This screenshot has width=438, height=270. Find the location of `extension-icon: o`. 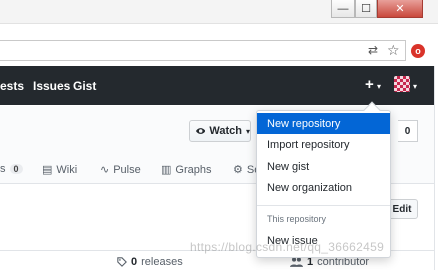

extension-icon: o is located at coordinates (418, 51).